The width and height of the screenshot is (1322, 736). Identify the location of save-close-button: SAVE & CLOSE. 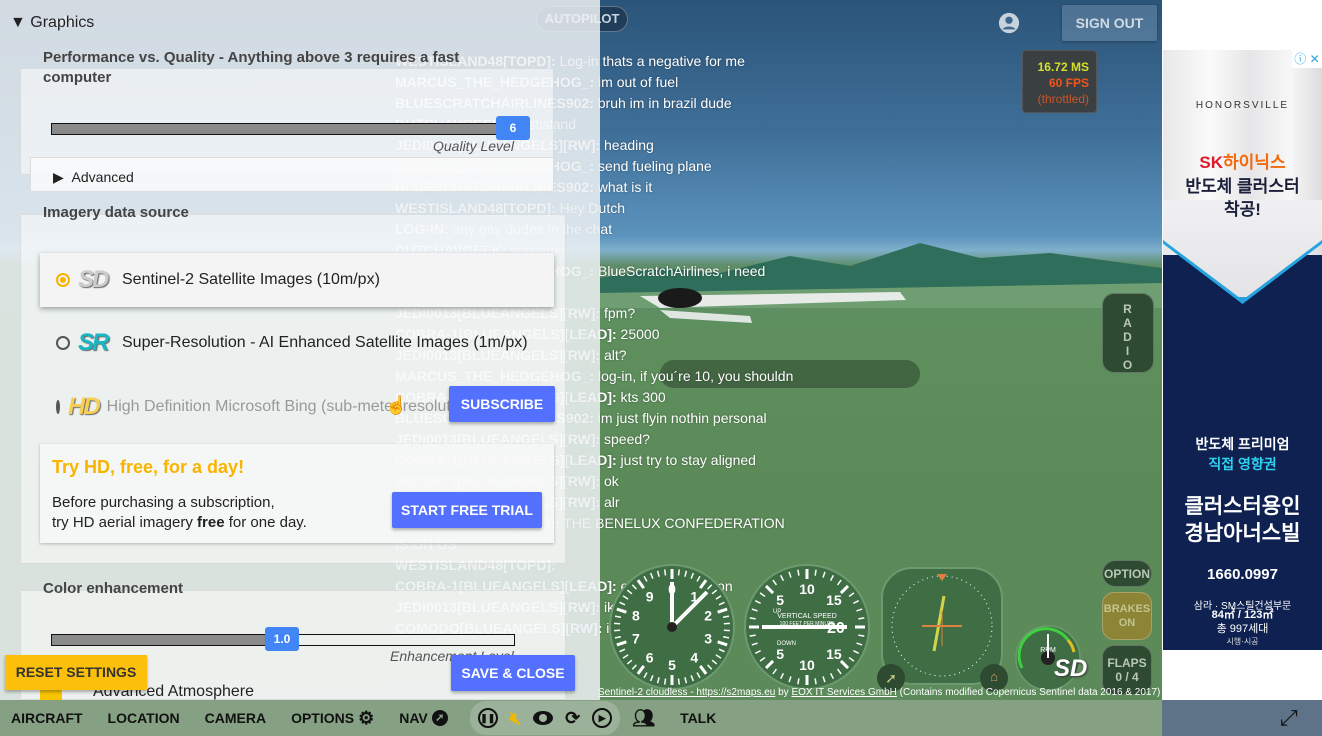
(513, 673).